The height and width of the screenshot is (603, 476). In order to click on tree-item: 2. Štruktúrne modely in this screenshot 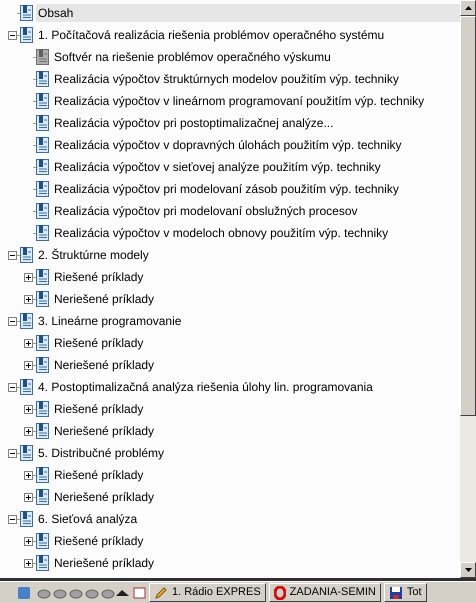, I will do `click(94, 255)`.